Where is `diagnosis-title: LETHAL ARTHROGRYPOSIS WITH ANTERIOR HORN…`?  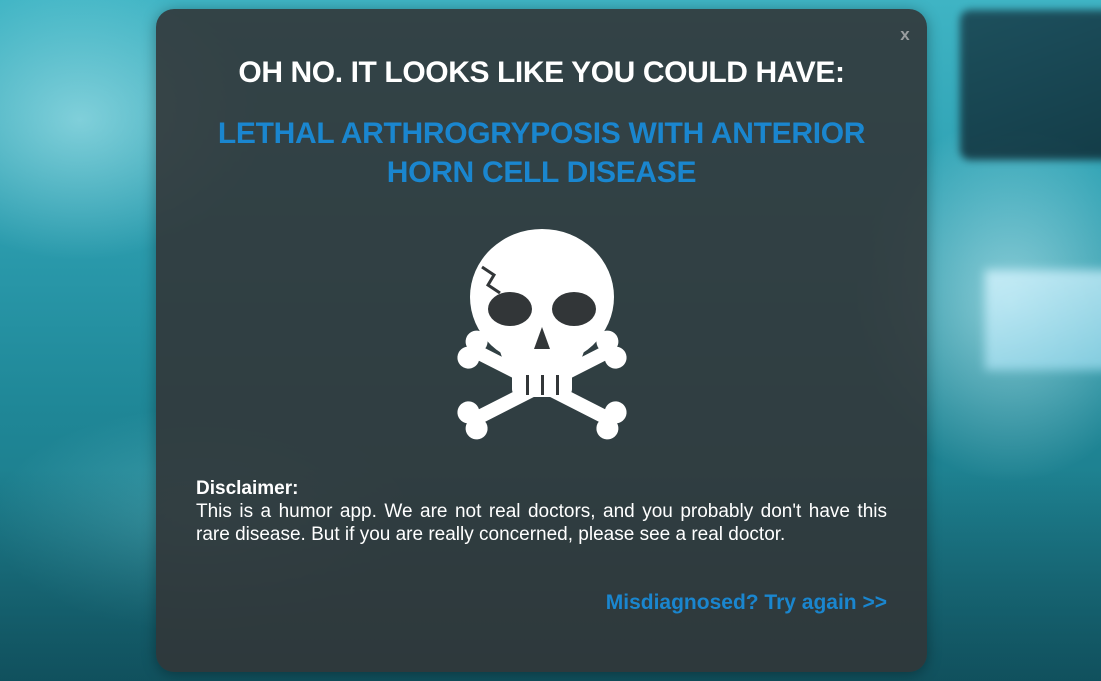 diagnosis-title: LETHAL ARTHROGRYPOSIS WITH ANTERIOR HORN… is located at coordinates (541, 153).